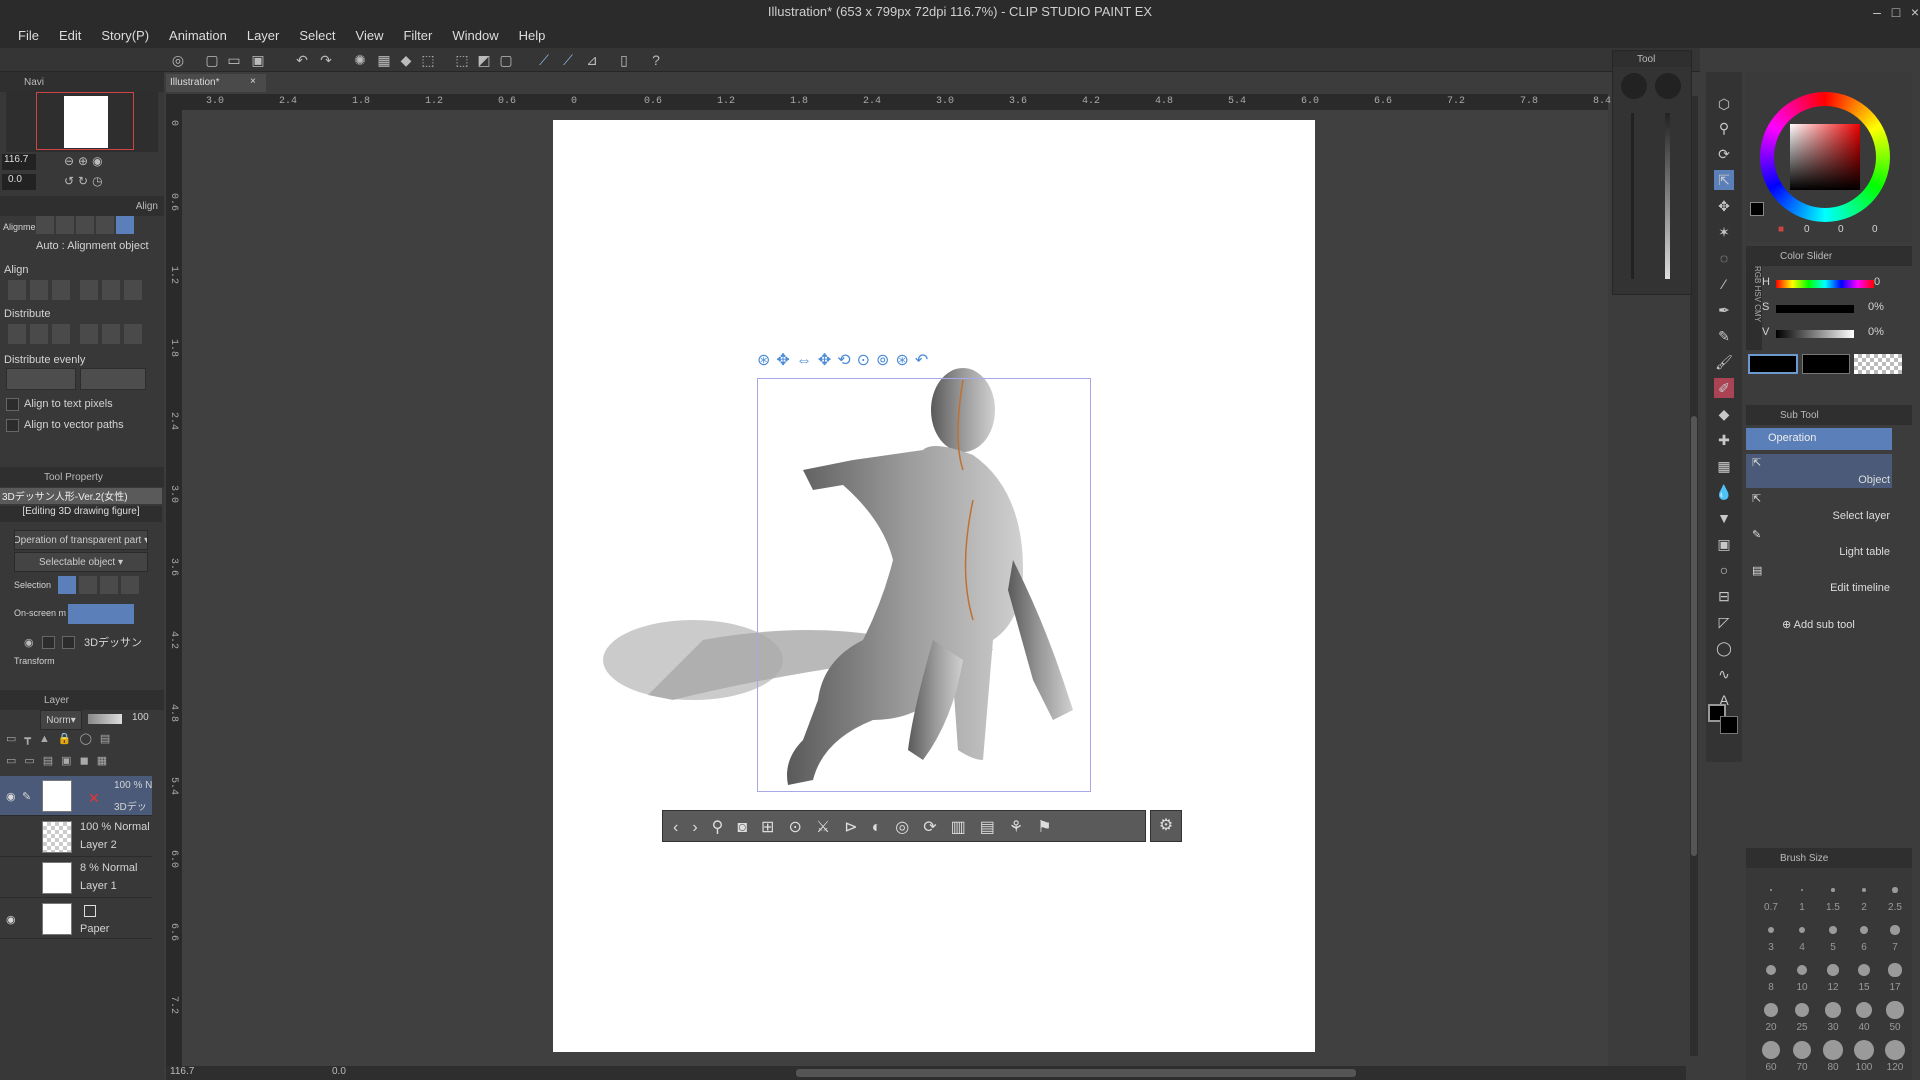 The image size is (1920, 1080). Describe the element at coordinates (544, 60) in the screenshot. I see `snap-ruler-icon: ⟋` at that location.